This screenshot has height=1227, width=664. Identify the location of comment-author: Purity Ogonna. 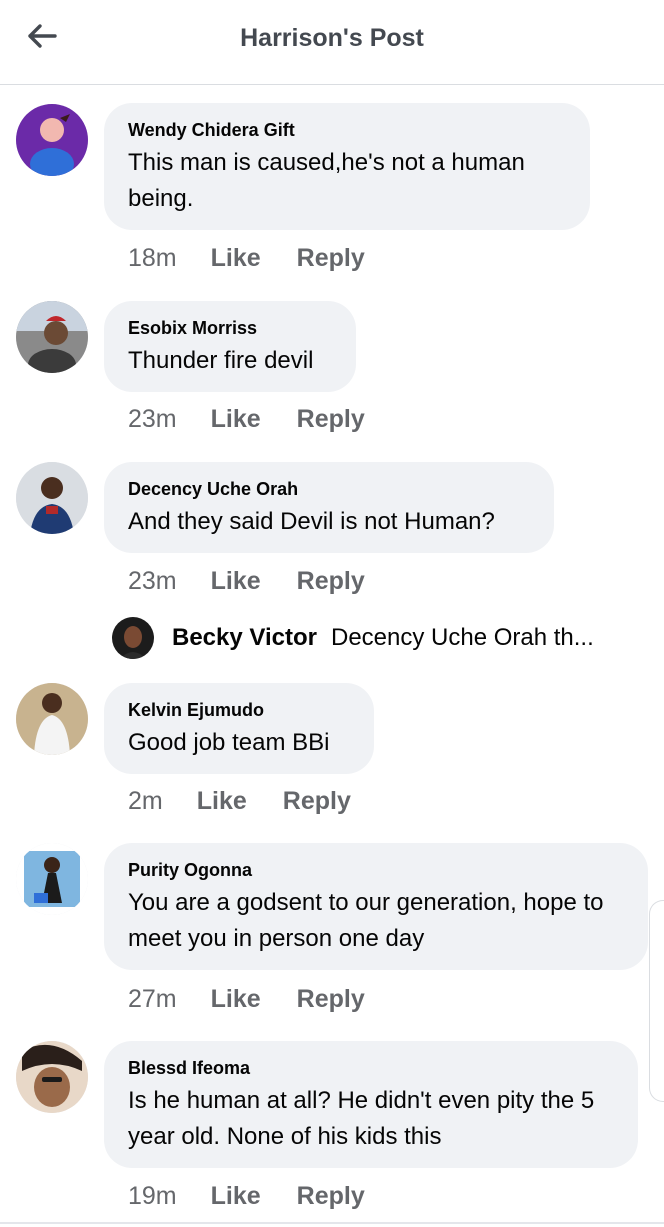
(376, 870).